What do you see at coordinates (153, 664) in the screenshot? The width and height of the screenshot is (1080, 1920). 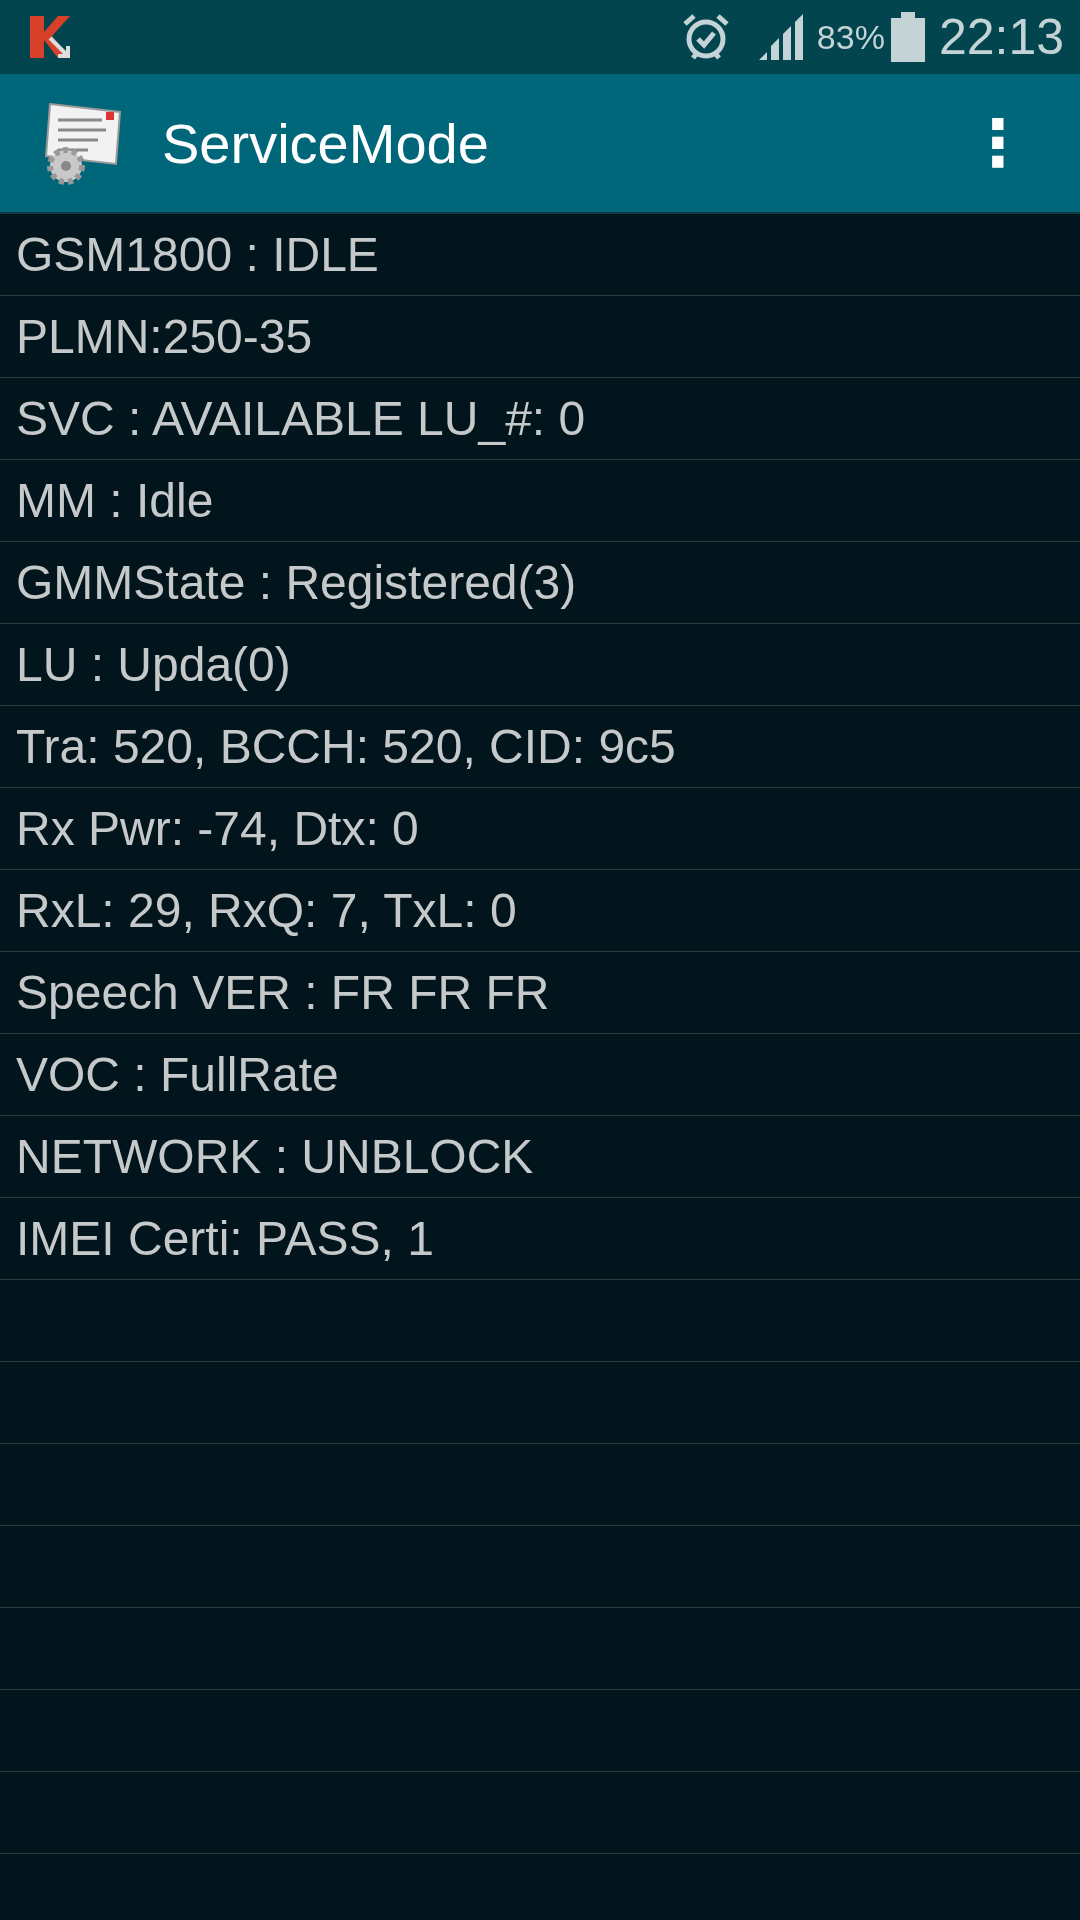 I see `info-line: LU : Upda(0)` at bounding box center [153, 664].